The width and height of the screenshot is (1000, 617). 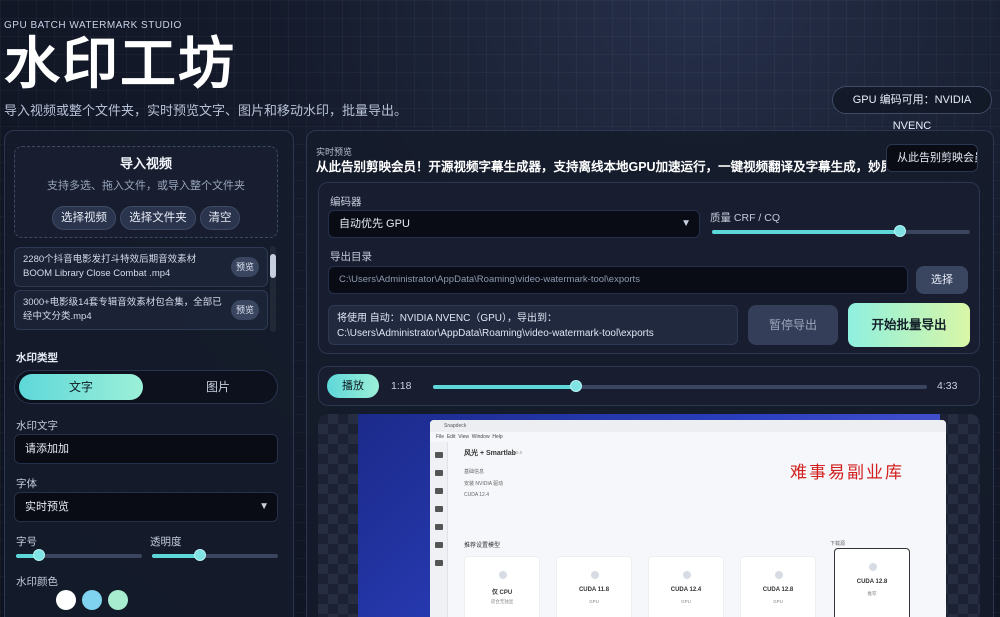 I want to click on video-info-line: 基础信息, so click(x=474, y=472).